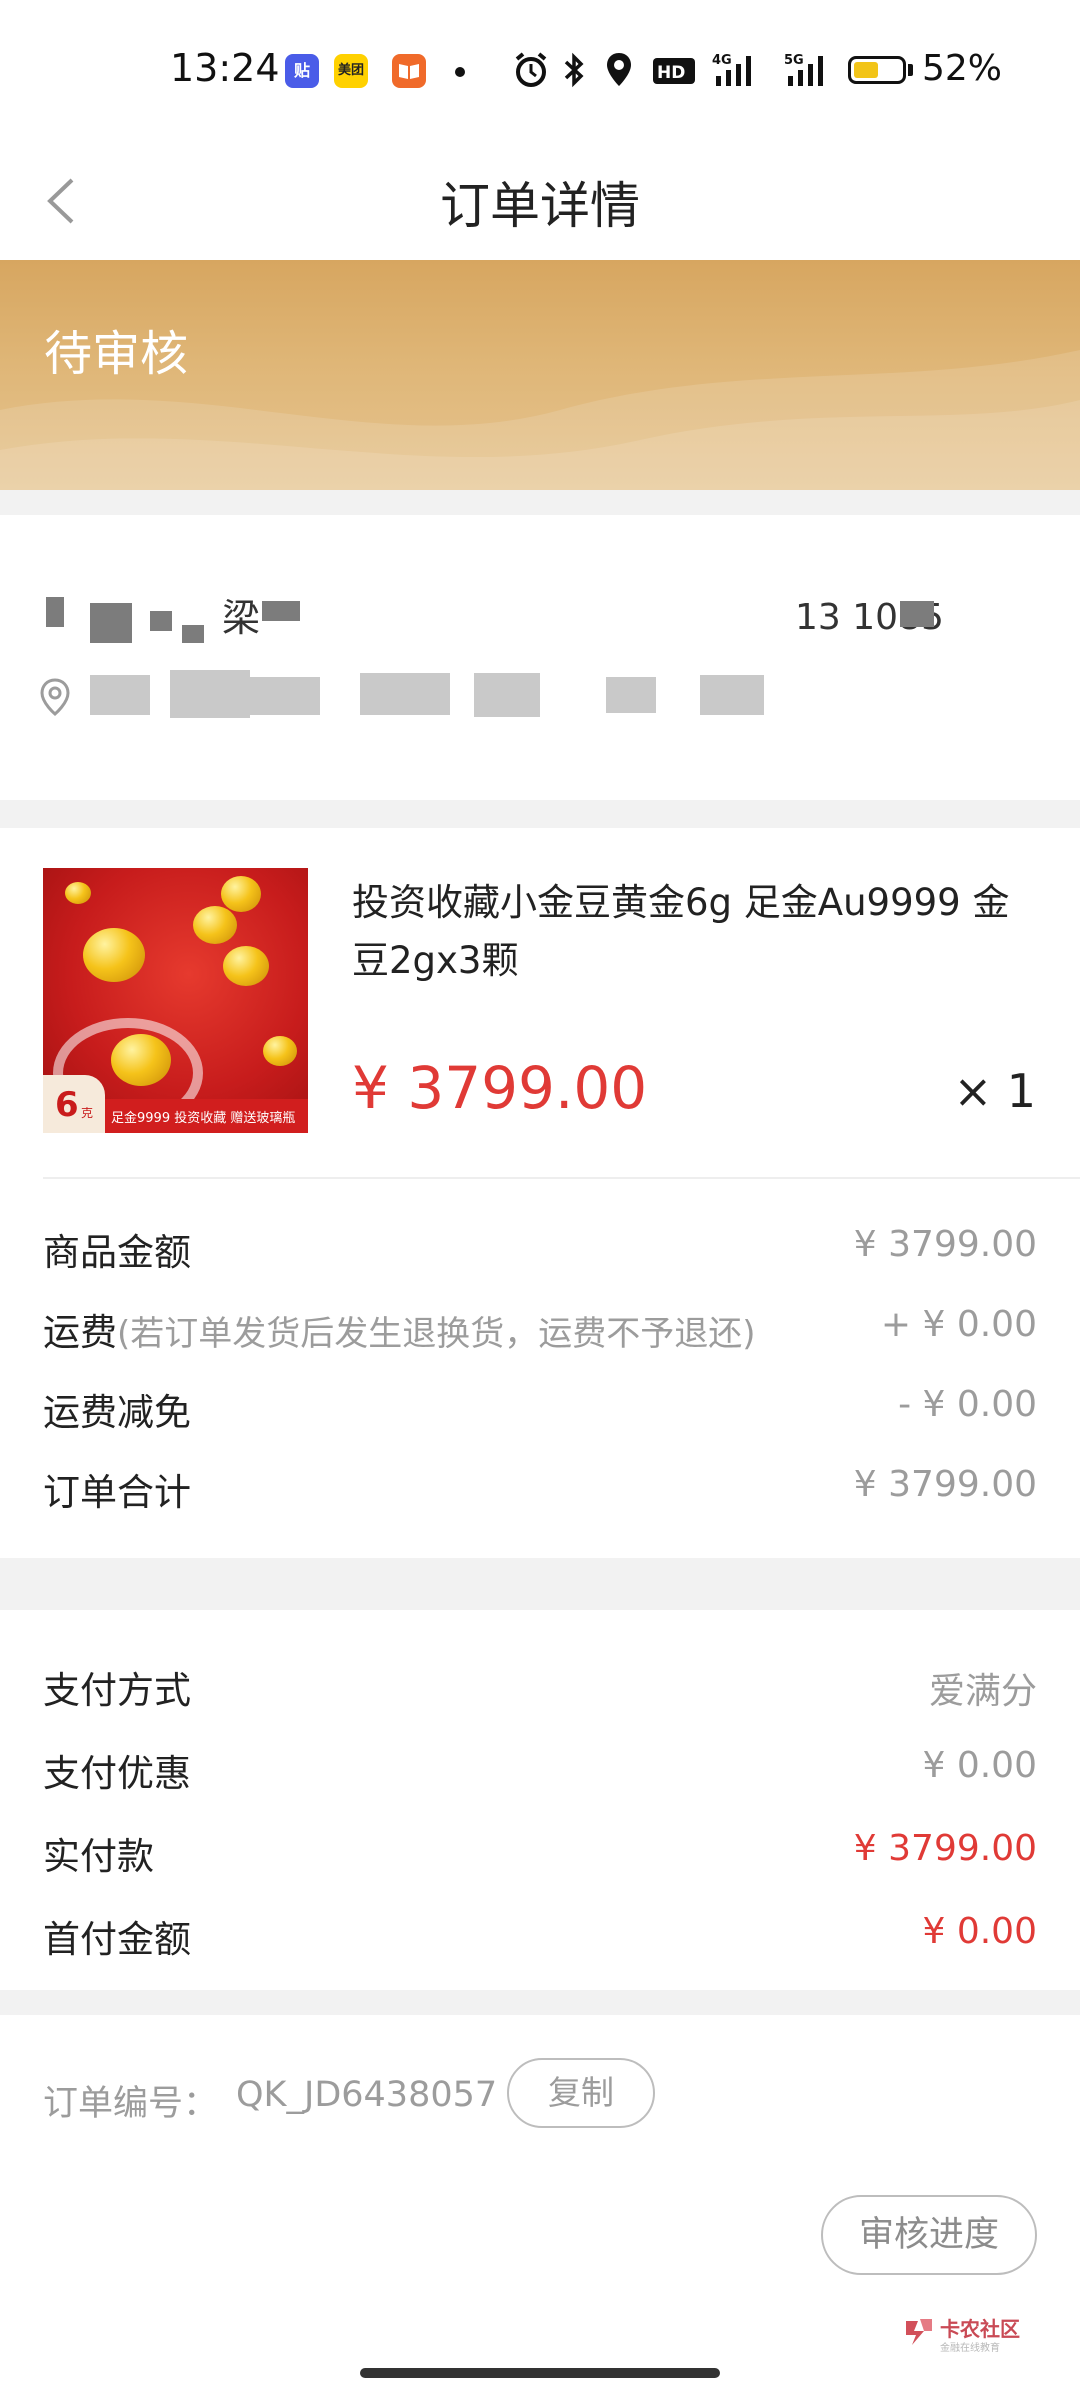 The image size is (1080, 2400). What do you see at coordinates (116, 354) in the screenshot?
I see `order-status-text: 待审核` at bounding box center [116, 354].